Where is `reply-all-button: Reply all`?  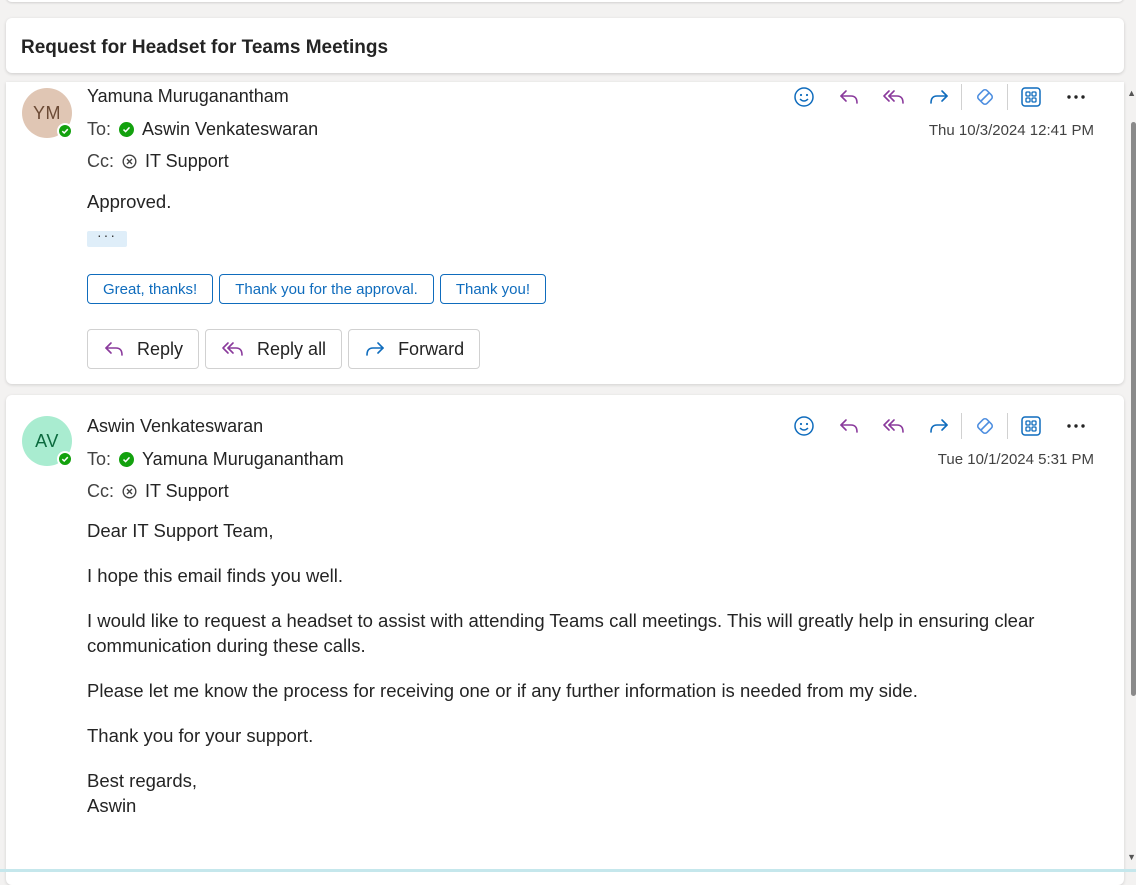 reply-all-button: Reply all is located at coordinates (274, 349).